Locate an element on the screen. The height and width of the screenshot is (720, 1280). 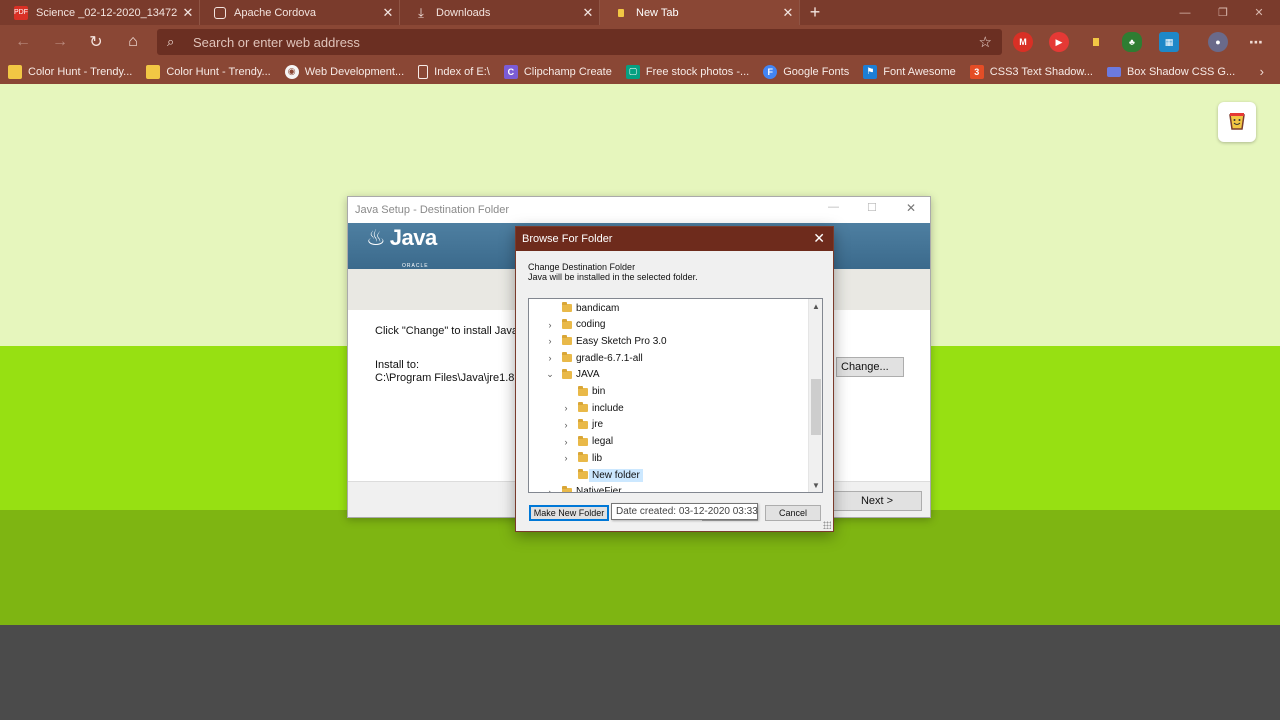
make-new-folder-button: Make New Folder is located at coordinates (569, 513).